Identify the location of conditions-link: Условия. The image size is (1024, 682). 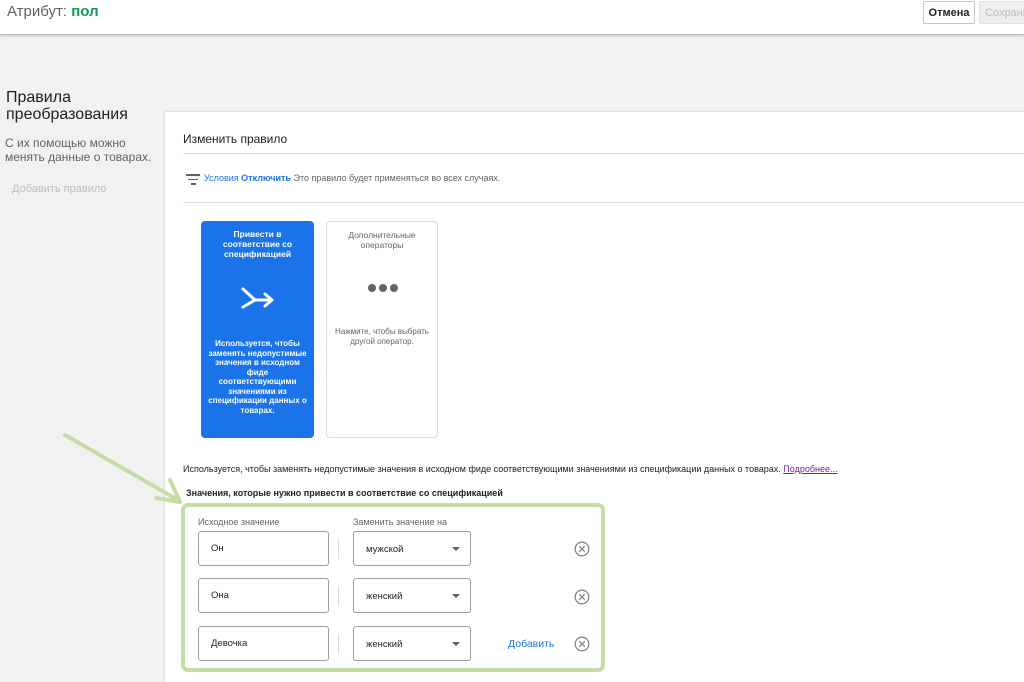
(221, 178).